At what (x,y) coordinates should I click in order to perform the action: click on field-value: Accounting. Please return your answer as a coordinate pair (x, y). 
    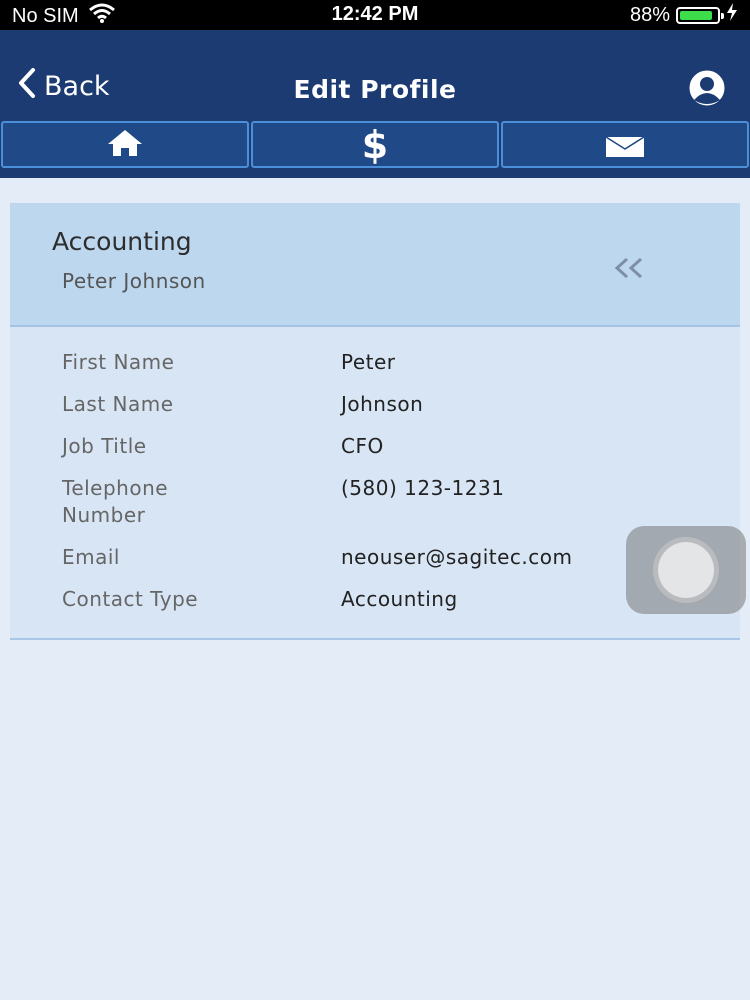
    Looking at the image, I should click on (399, 607).